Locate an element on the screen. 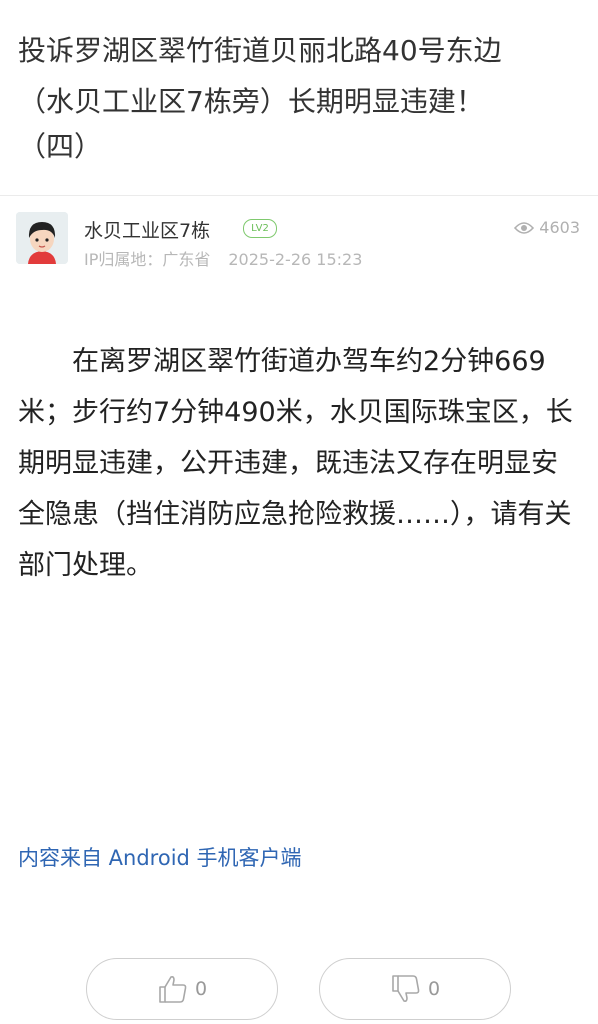 The height and width of the screenshot is (1024, 598). thumbs-down-icon is located at coordinates (406, 988).